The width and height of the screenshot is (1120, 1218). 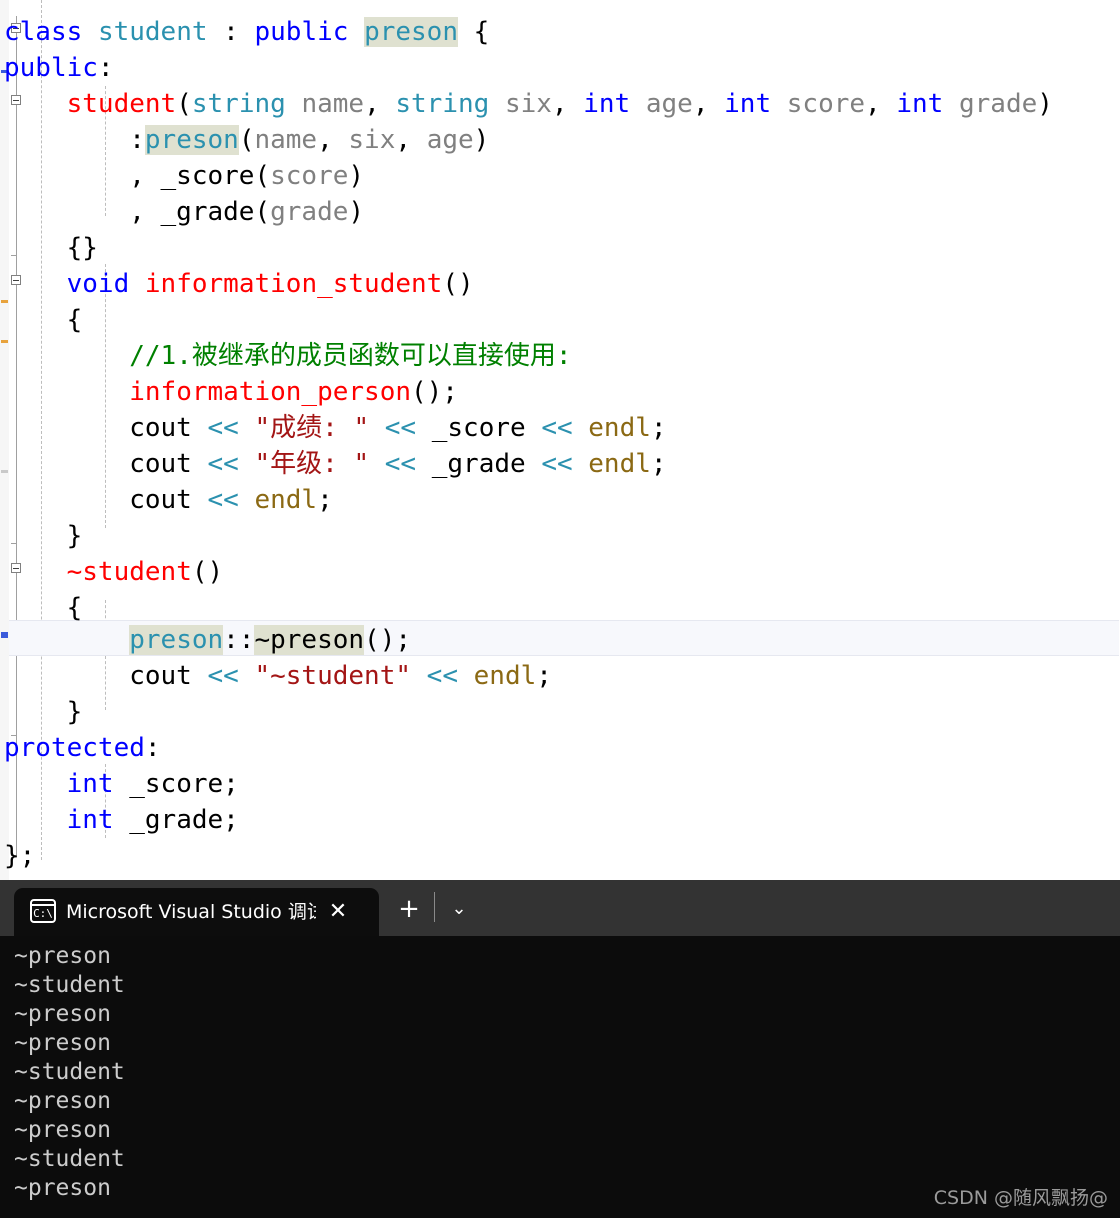 I want to click on code-line: cout << "成绩: " << _score << endl;, so click(x=560, y=428).